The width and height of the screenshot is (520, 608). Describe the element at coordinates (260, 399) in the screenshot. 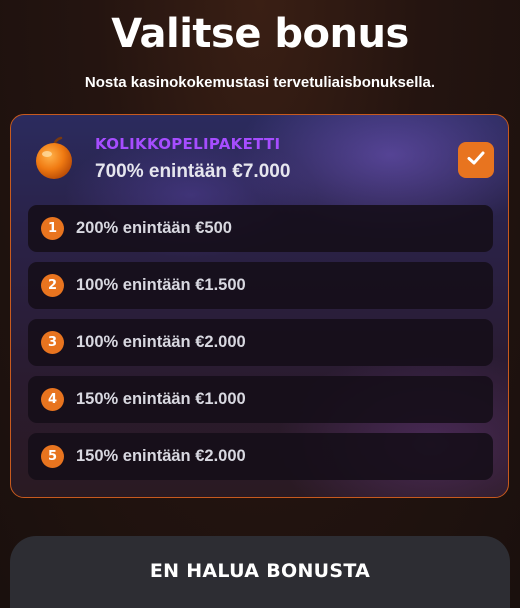

I see `bonus-option-4: 4 150% enintään €1.000` at that location.